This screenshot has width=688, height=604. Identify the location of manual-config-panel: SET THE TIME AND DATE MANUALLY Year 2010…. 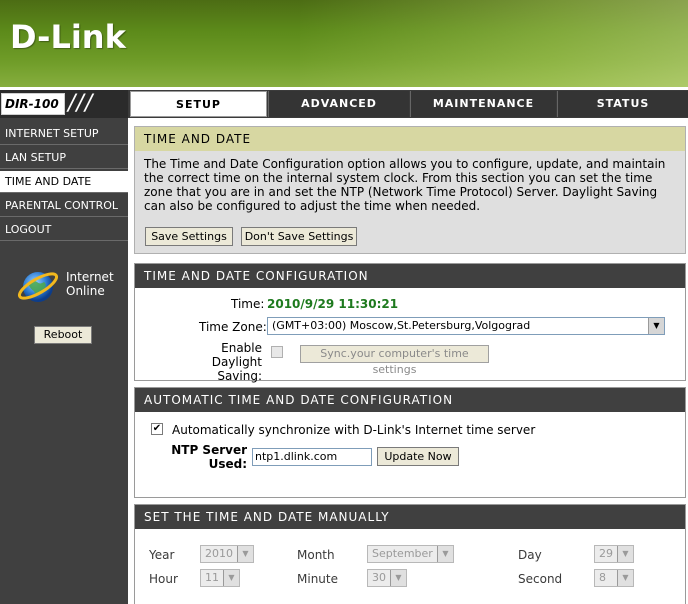
(410, 554).